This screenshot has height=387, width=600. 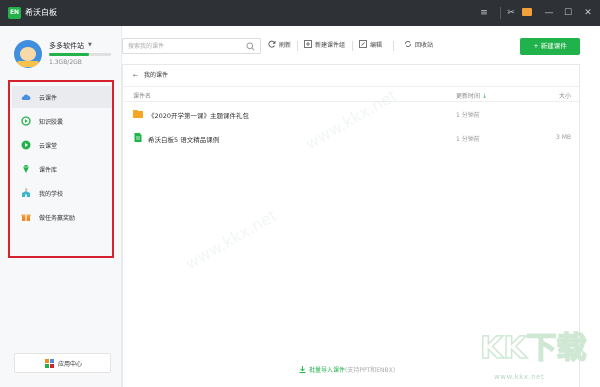 I want to click on list-header: 课件名 更新时间 ↓ 大小, so click(x=351, y=94).